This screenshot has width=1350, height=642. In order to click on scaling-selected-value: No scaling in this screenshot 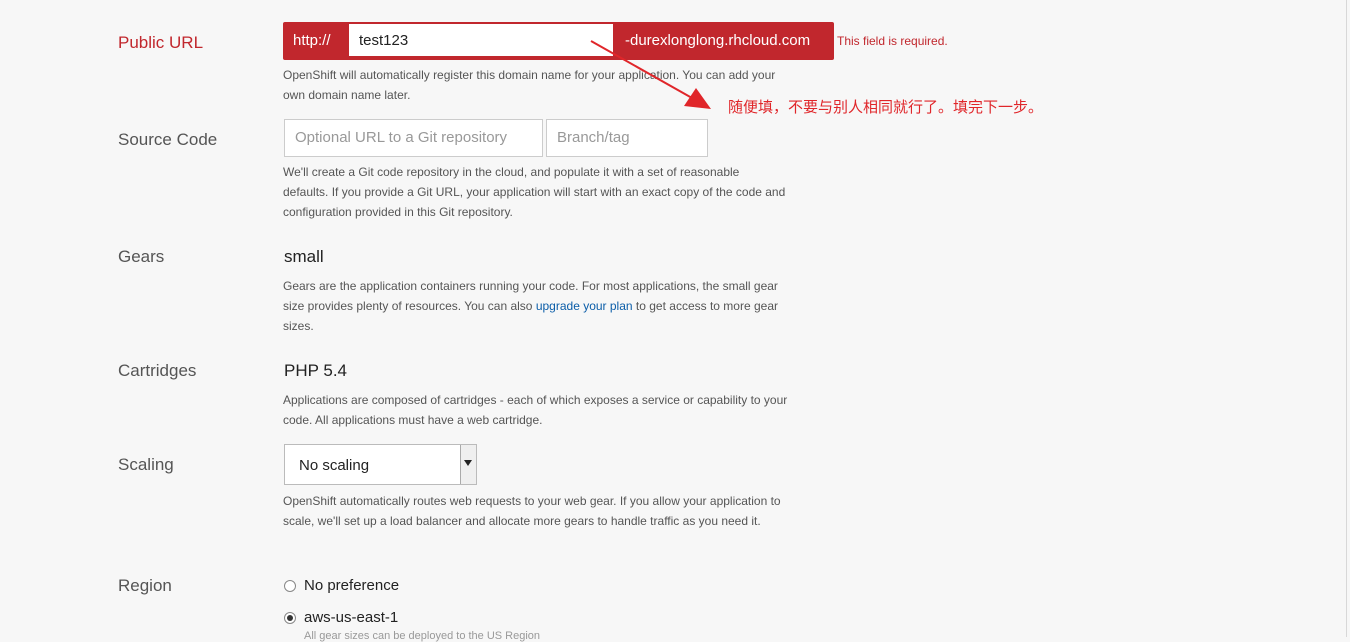, I will do `click(334, 465)`.